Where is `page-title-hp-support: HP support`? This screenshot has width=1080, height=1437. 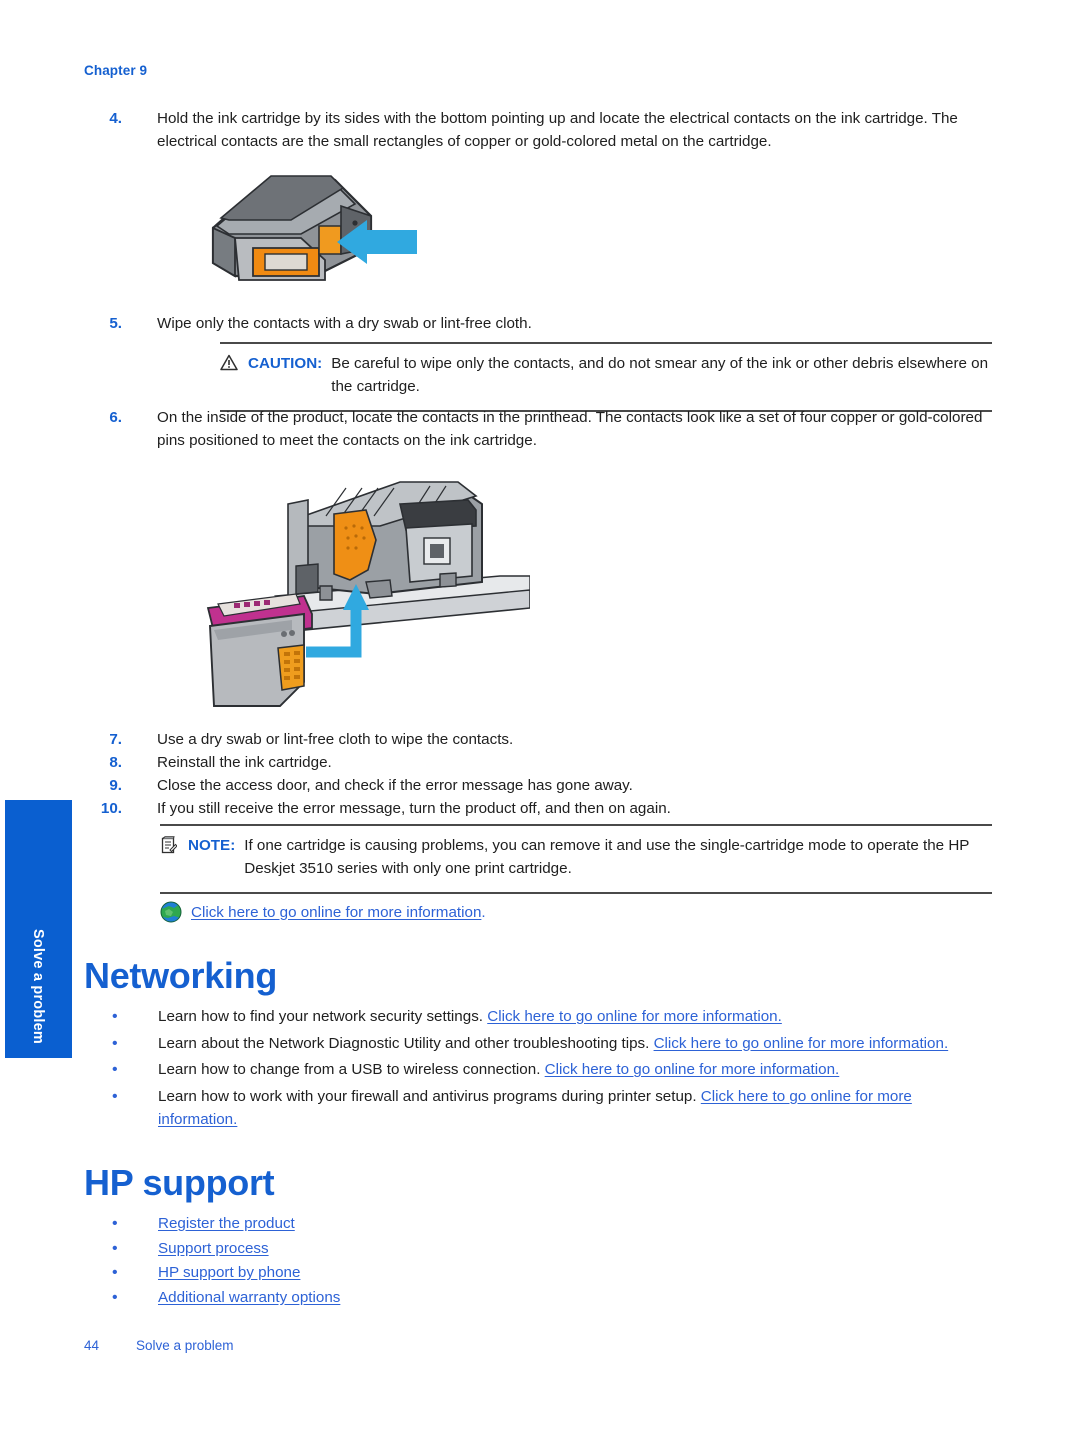 page-title-hp-support: HP support is located at coordinates (179, 1182).